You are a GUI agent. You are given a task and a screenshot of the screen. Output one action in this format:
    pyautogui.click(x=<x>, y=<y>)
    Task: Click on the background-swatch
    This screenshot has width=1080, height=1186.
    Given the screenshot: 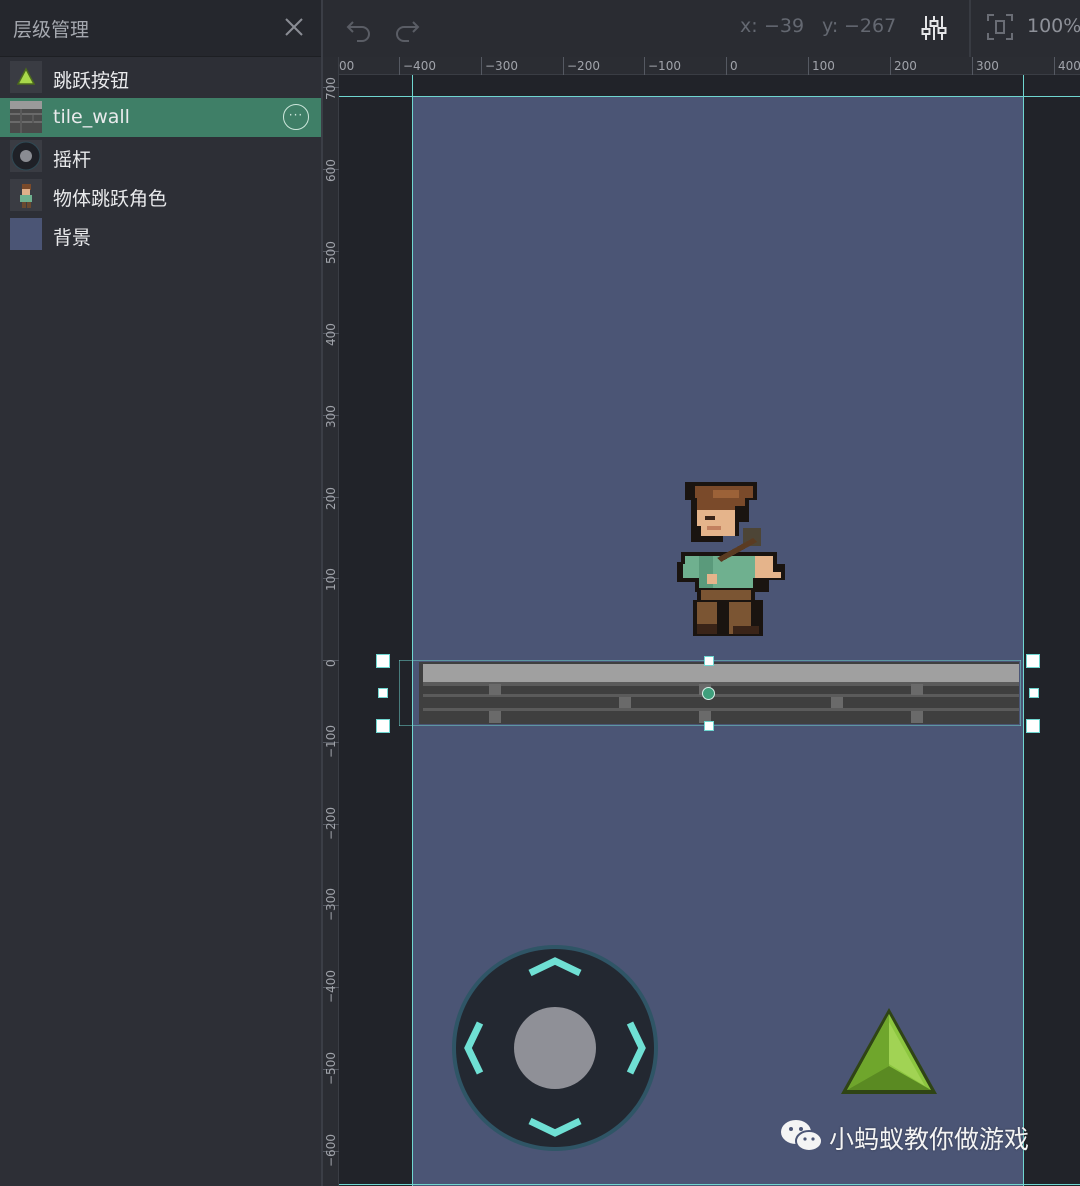 What is the action you would take?
    pyautogui.click(x=26, y=234)
    